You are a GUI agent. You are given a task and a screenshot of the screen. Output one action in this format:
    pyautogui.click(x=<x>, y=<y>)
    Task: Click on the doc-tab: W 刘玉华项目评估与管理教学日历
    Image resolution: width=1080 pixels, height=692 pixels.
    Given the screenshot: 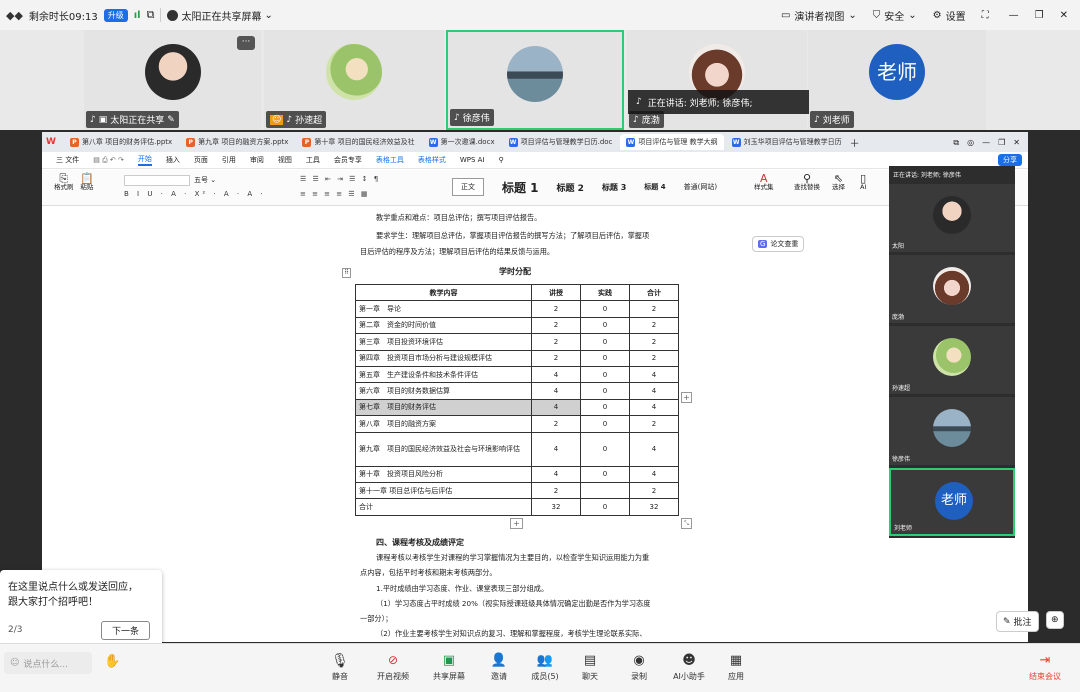 What is the action you would take?
    pyautogui.click(x=787, y=142)
    